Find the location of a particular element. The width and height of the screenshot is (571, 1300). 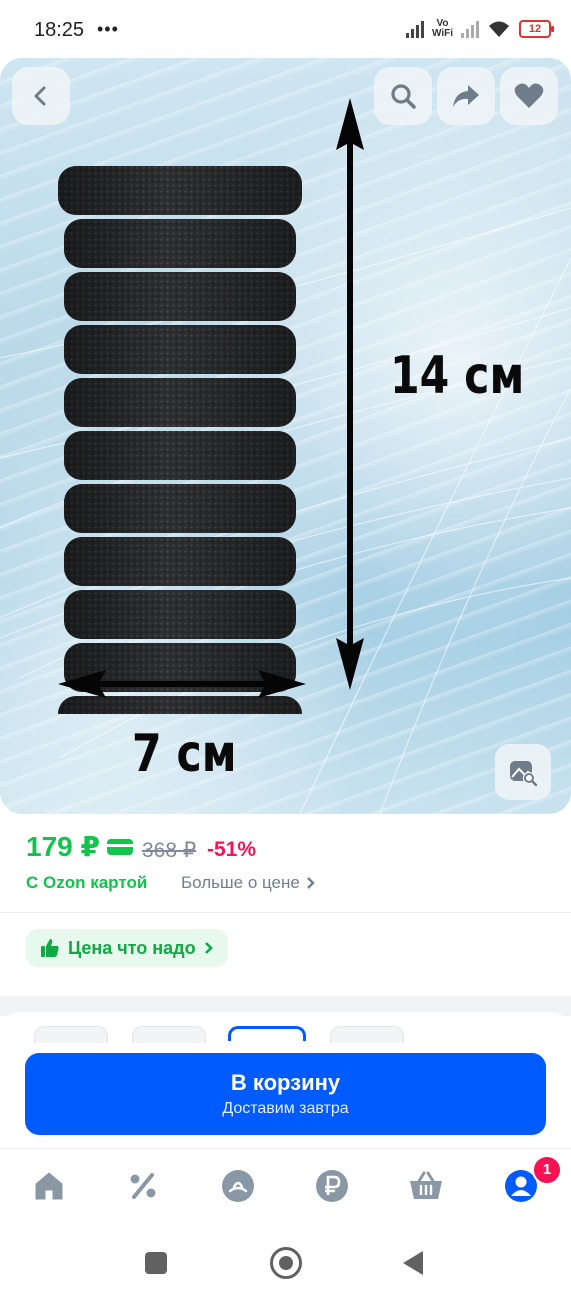

search-button is located at coordinates (403, 96).